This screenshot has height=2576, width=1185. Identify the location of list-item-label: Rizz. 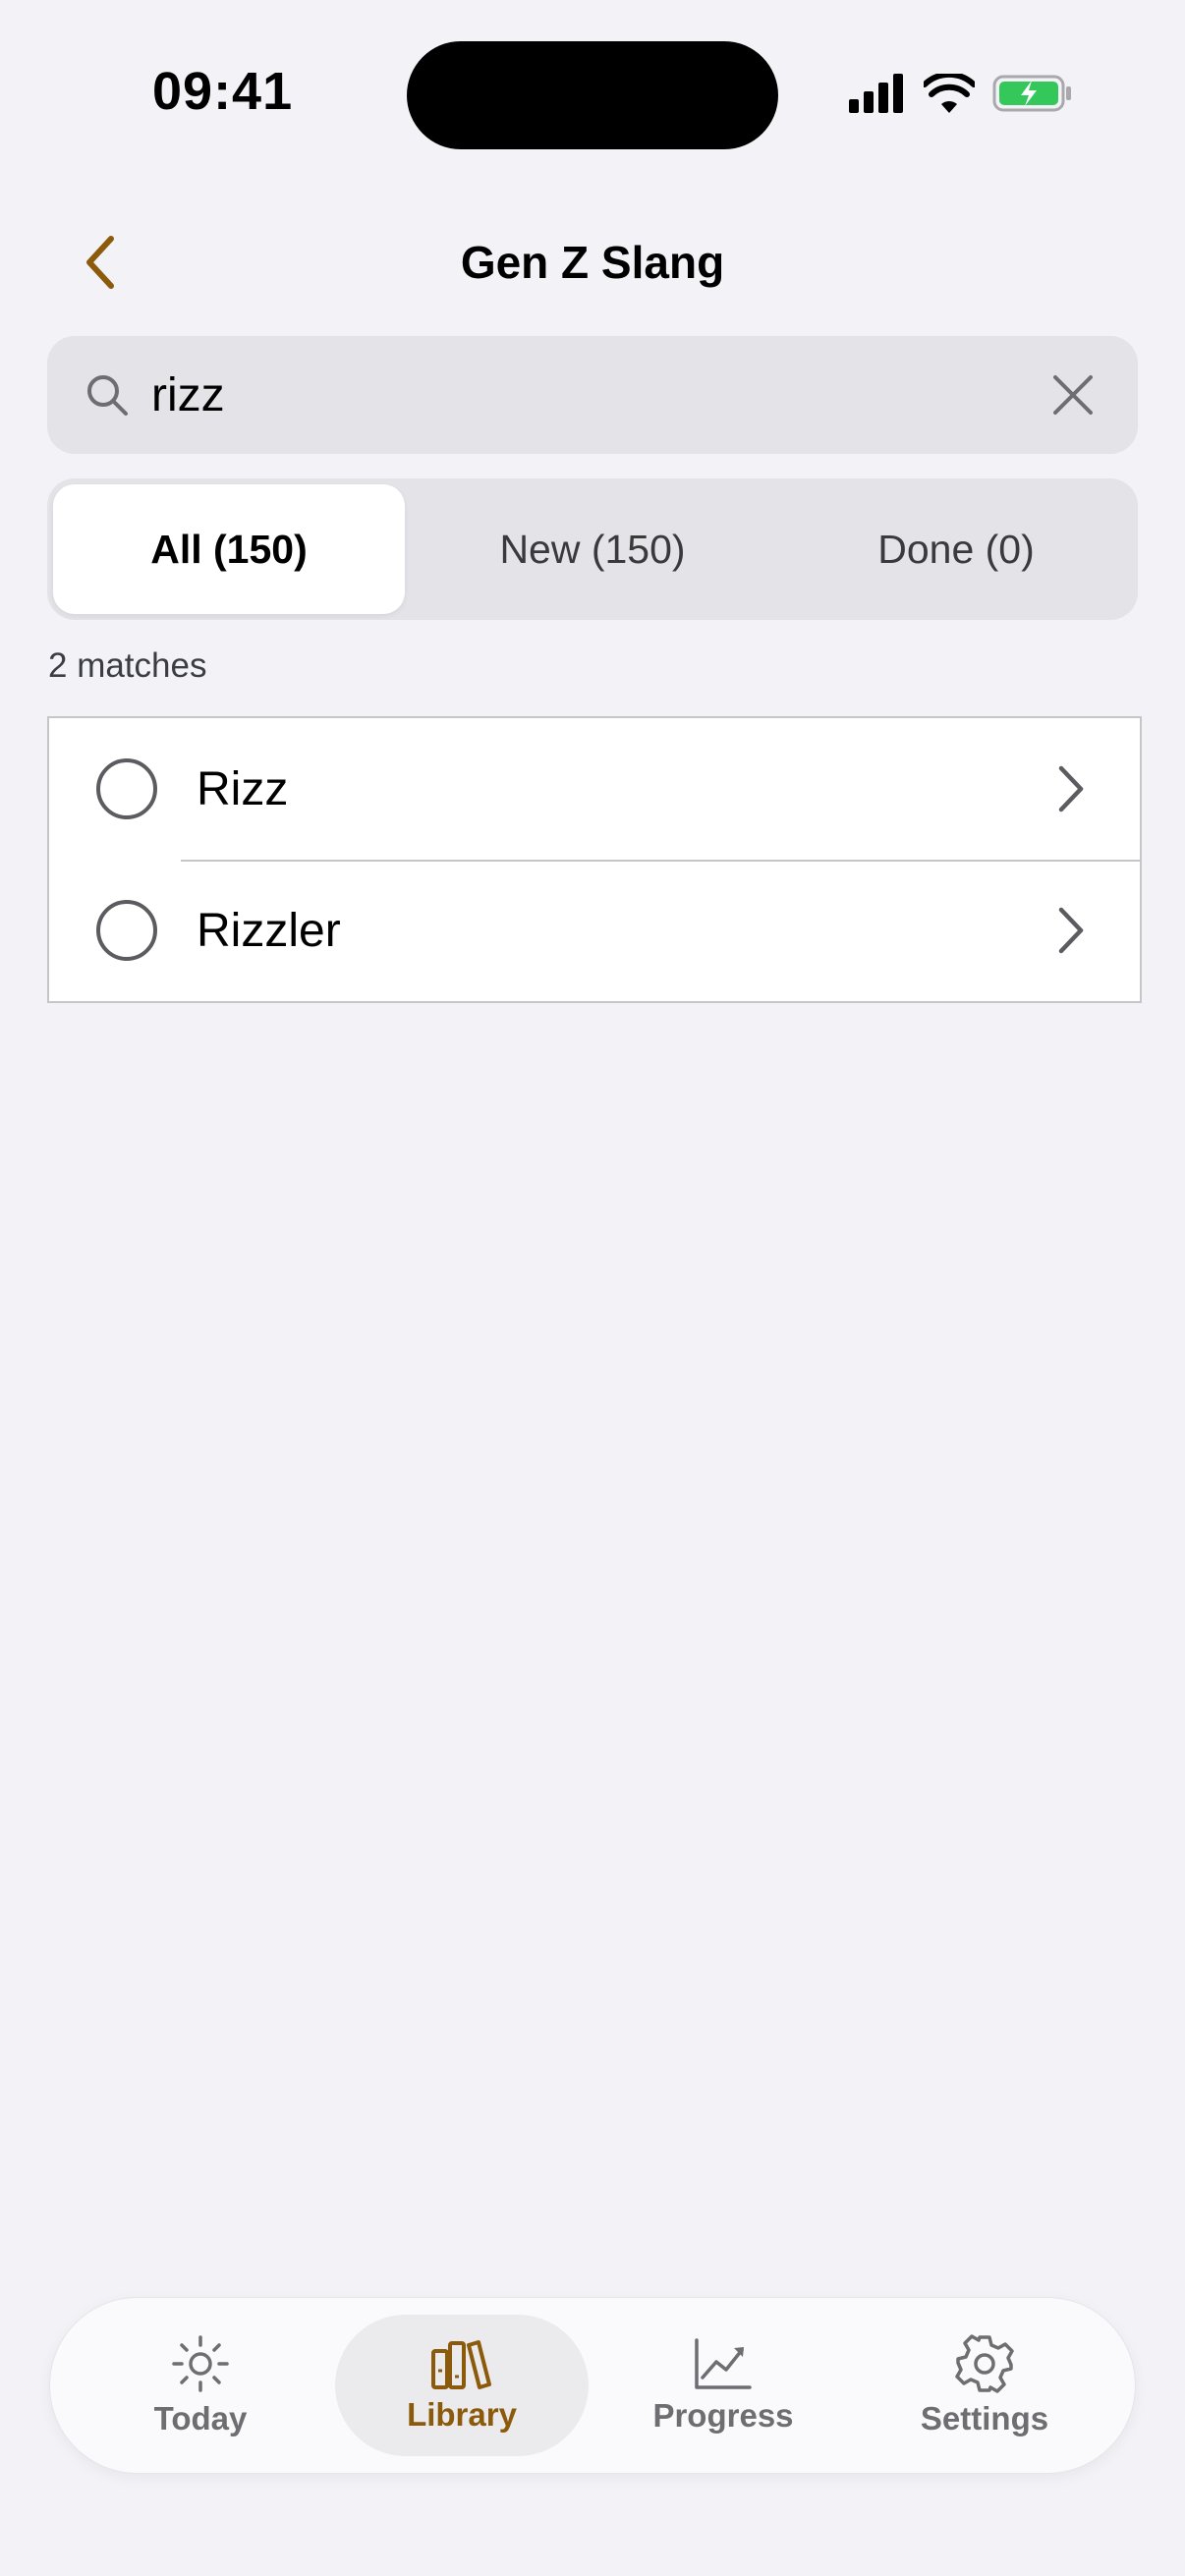
(243, 788).